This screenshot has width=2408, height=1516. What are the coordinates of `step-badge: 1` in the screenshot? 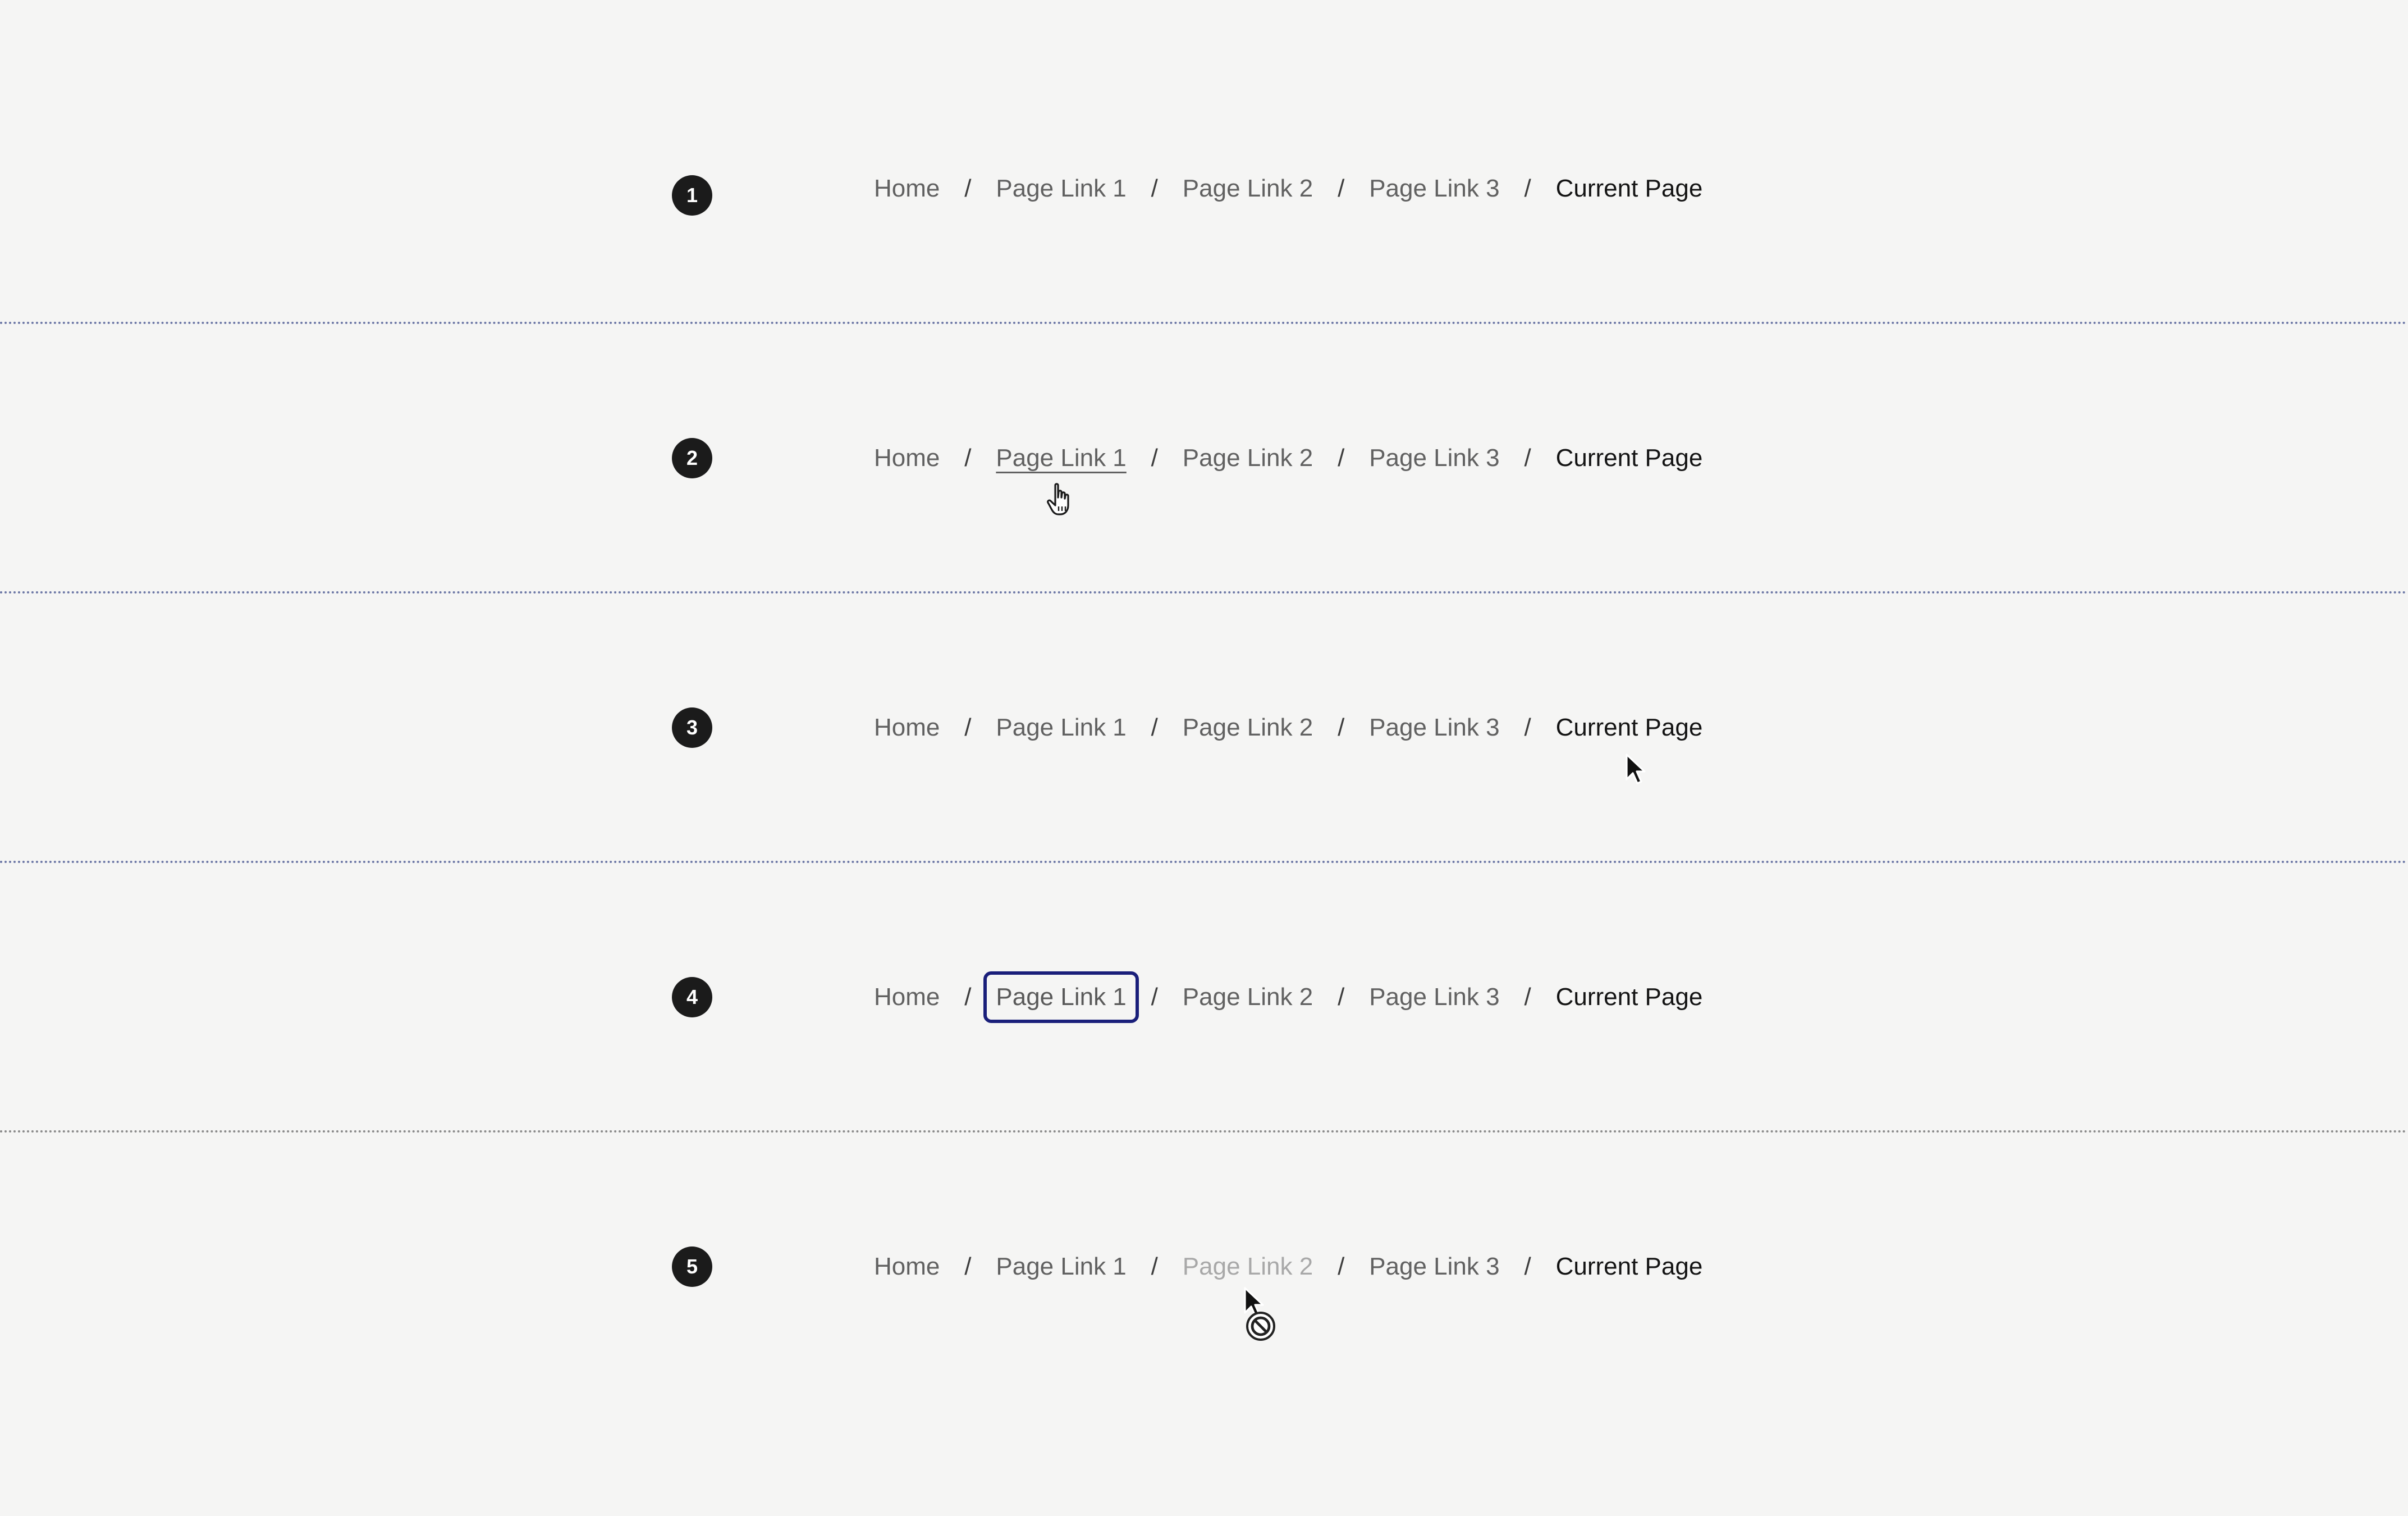 It's located at (692, 195).